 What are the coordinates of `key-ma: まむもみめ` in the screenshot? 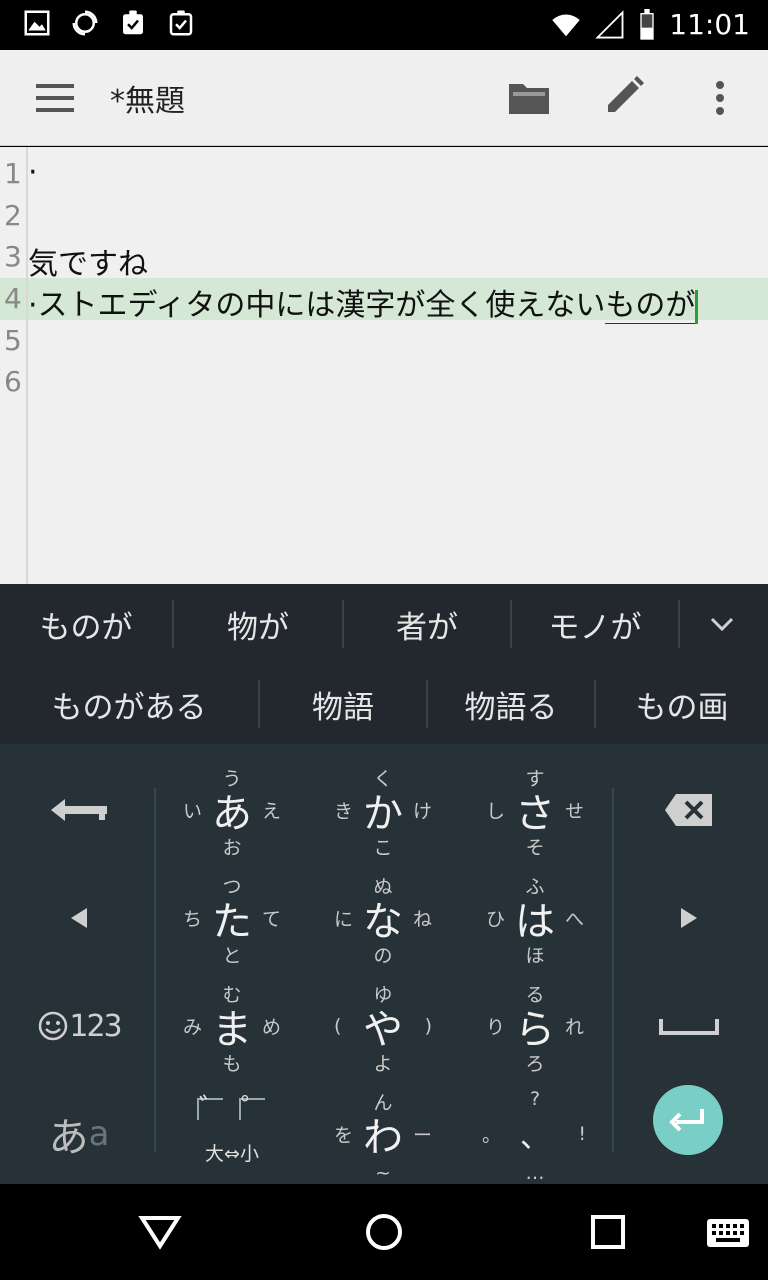 It's located at (232, 1026).